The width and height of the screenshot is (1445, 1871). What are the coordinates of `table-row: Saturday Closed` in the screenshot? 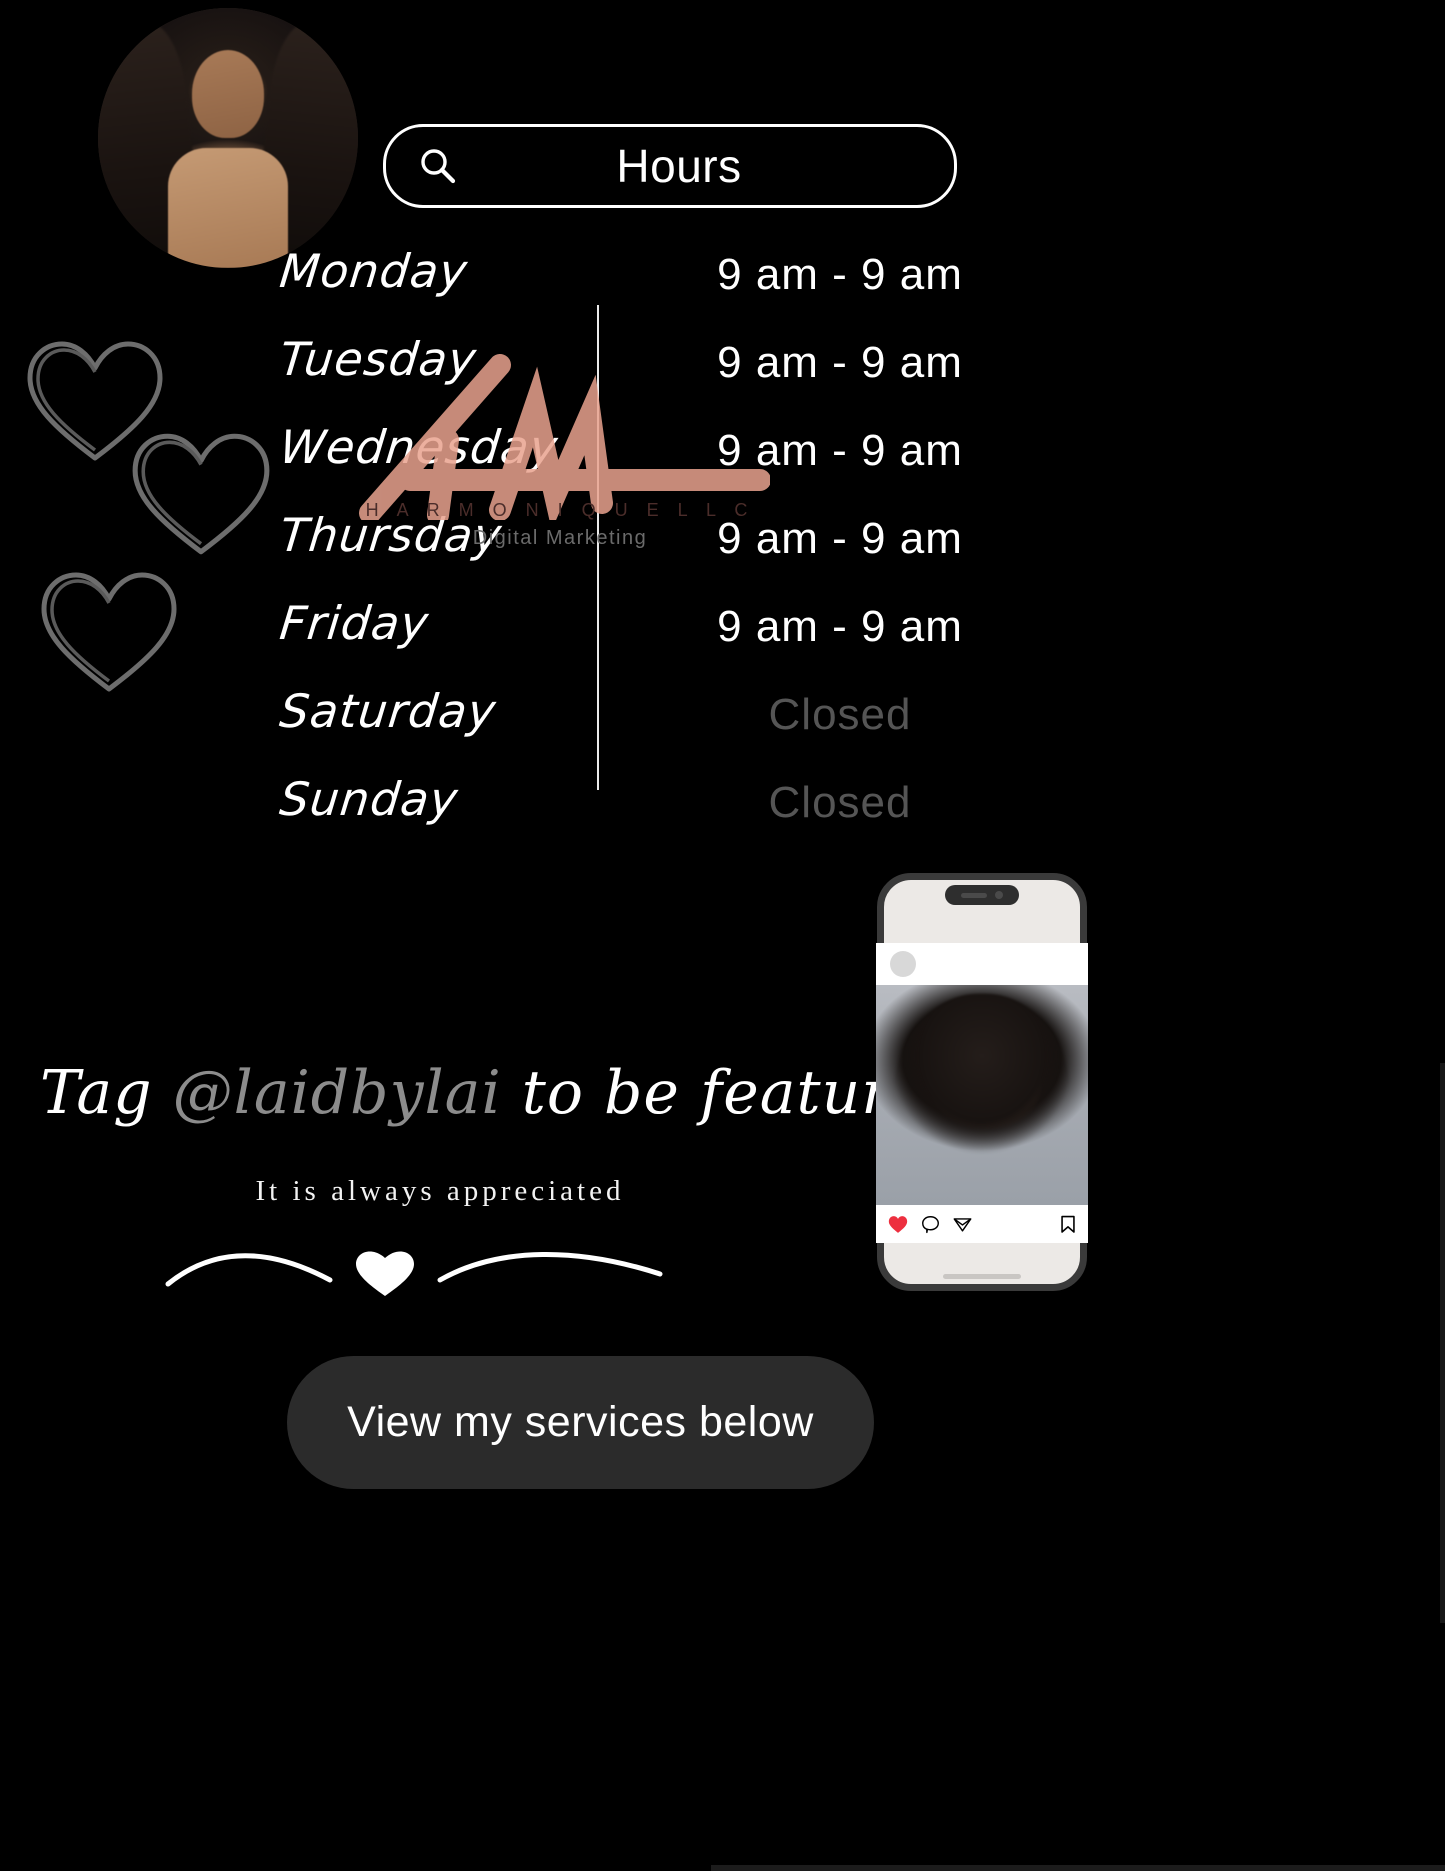 It's located at (640, 730).